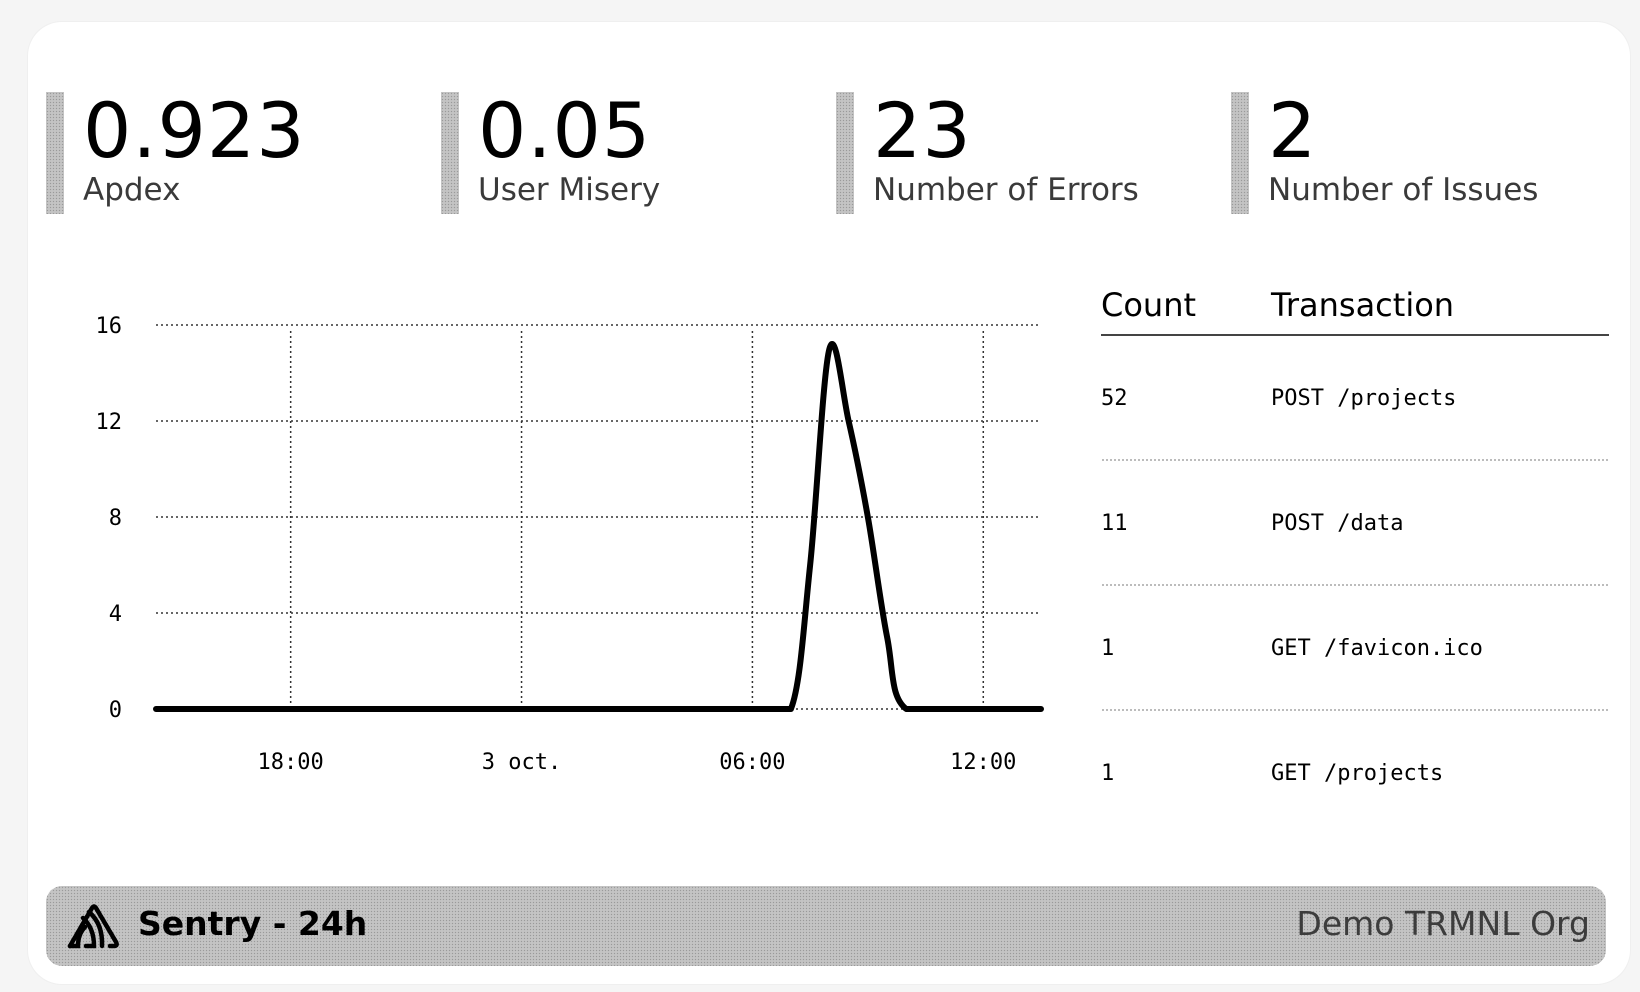 This screenshot has width=1640, height=992. Describe the element at coordinates (521, 762) in the screenshot. I see `x-tick-label: 3 oct.` at that location.